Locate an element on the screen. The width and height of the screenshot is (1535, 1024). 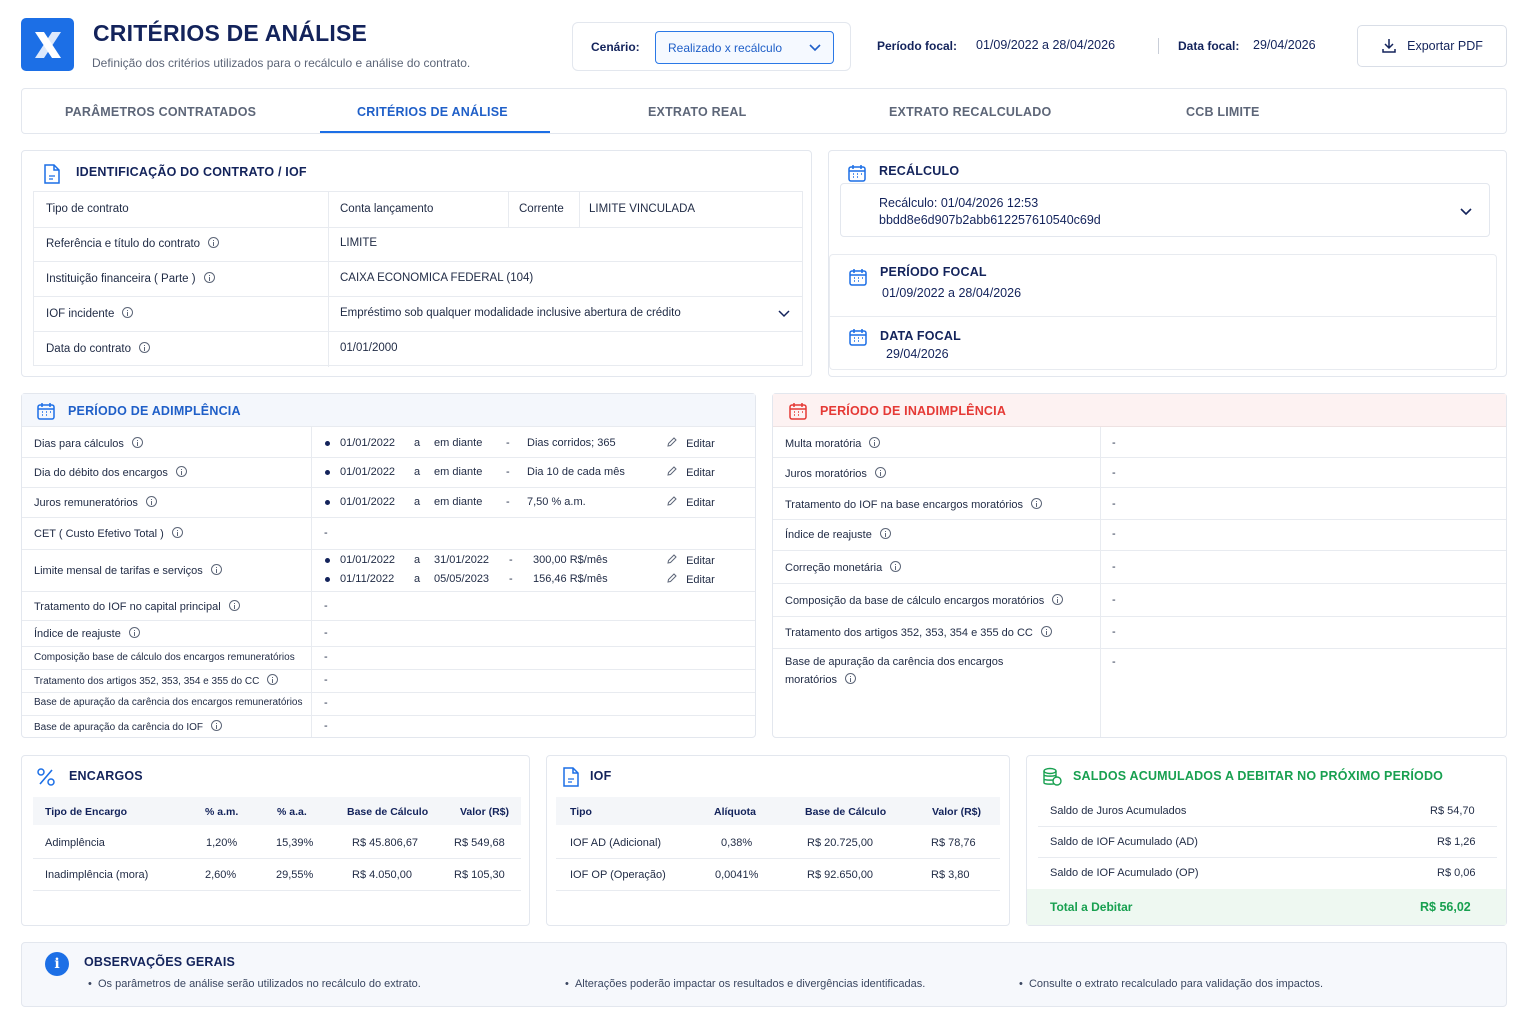
table-cell: 15,39% is located at coordinates (295, 843).